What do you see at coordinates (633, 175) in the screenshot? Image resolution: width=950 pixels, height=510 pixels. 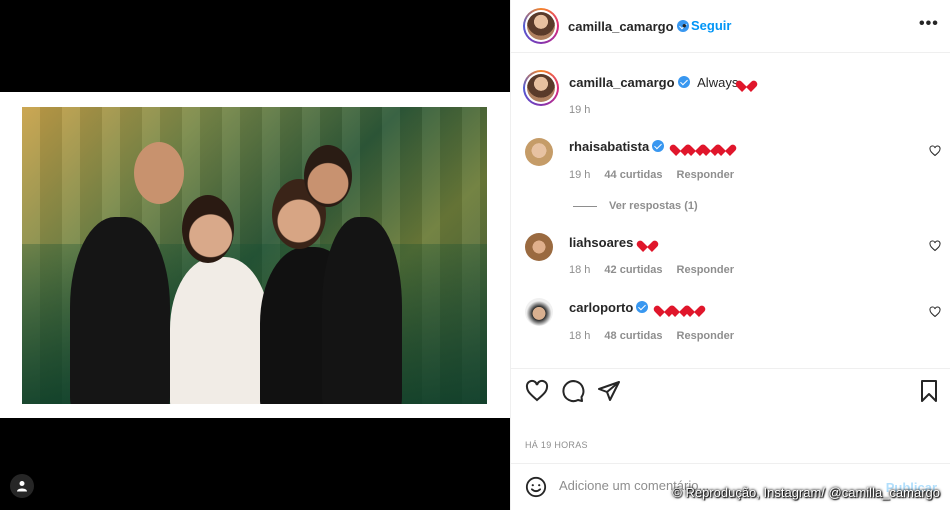 I see `comment-1-likes: 44 curtidas` at bounding box center [633, 175].